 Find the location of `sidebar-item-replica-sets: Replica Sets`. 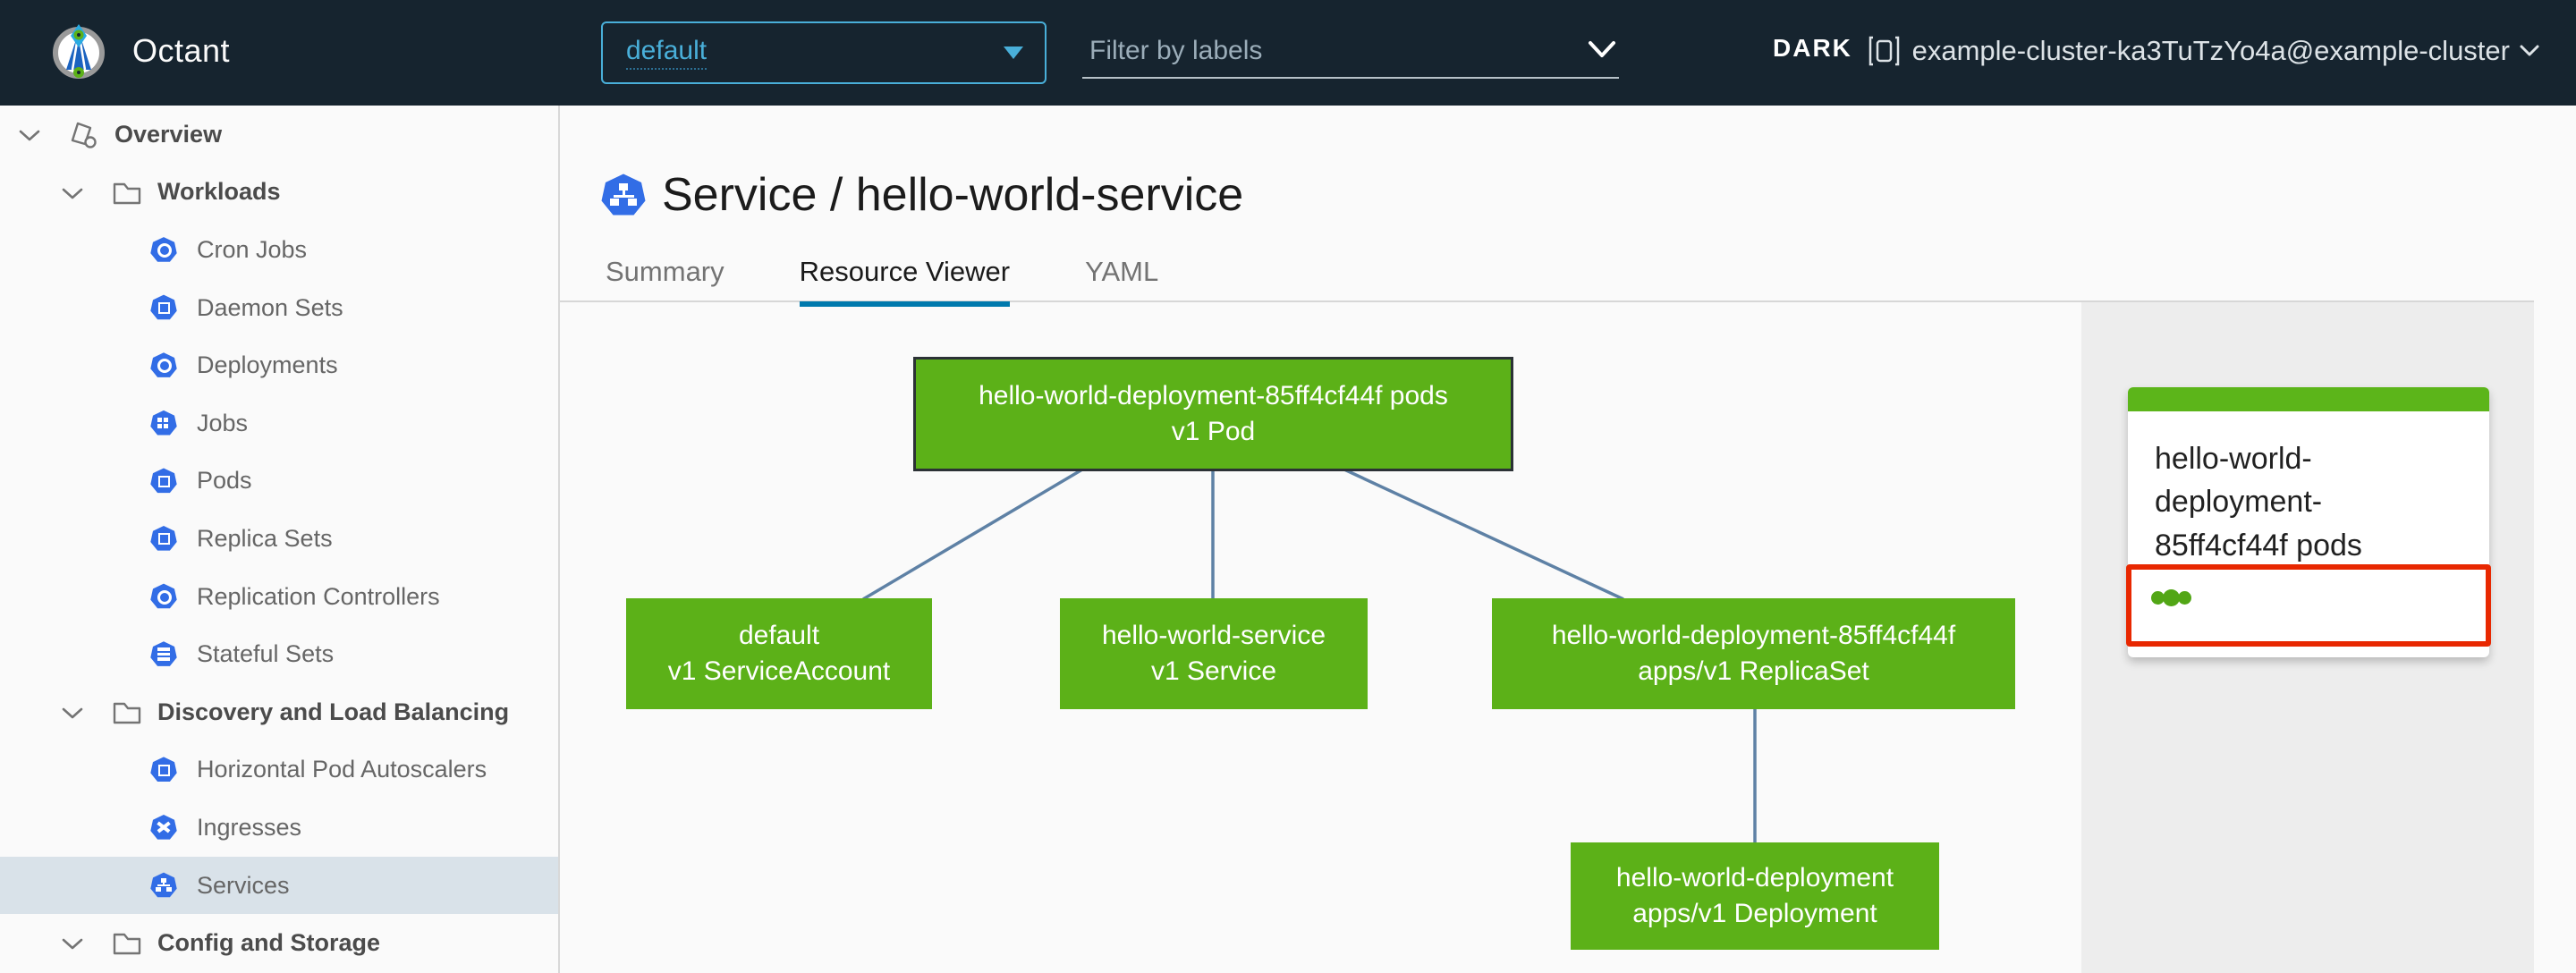

sidebar-item-replica-sets: Replica Sets is located at coordinates (279, 539).